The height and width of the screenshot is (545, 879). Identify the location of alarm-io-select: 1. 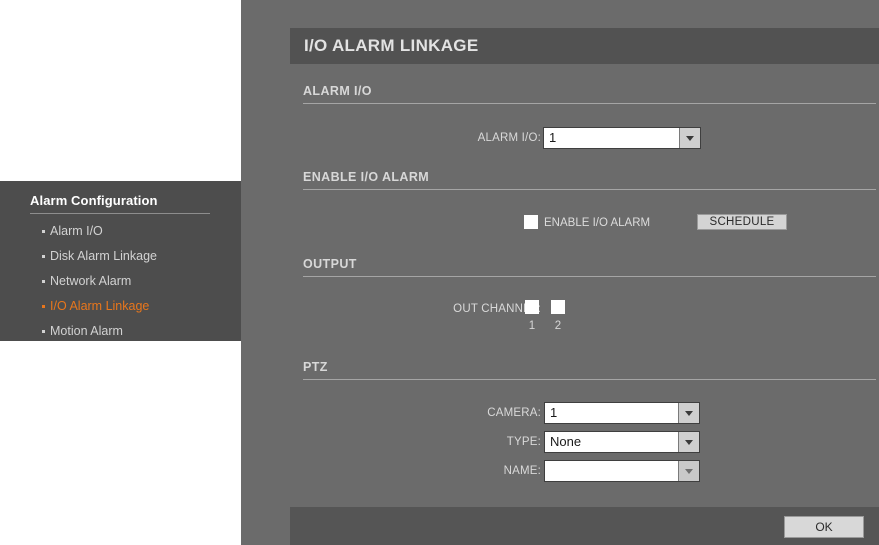
(622, 138).